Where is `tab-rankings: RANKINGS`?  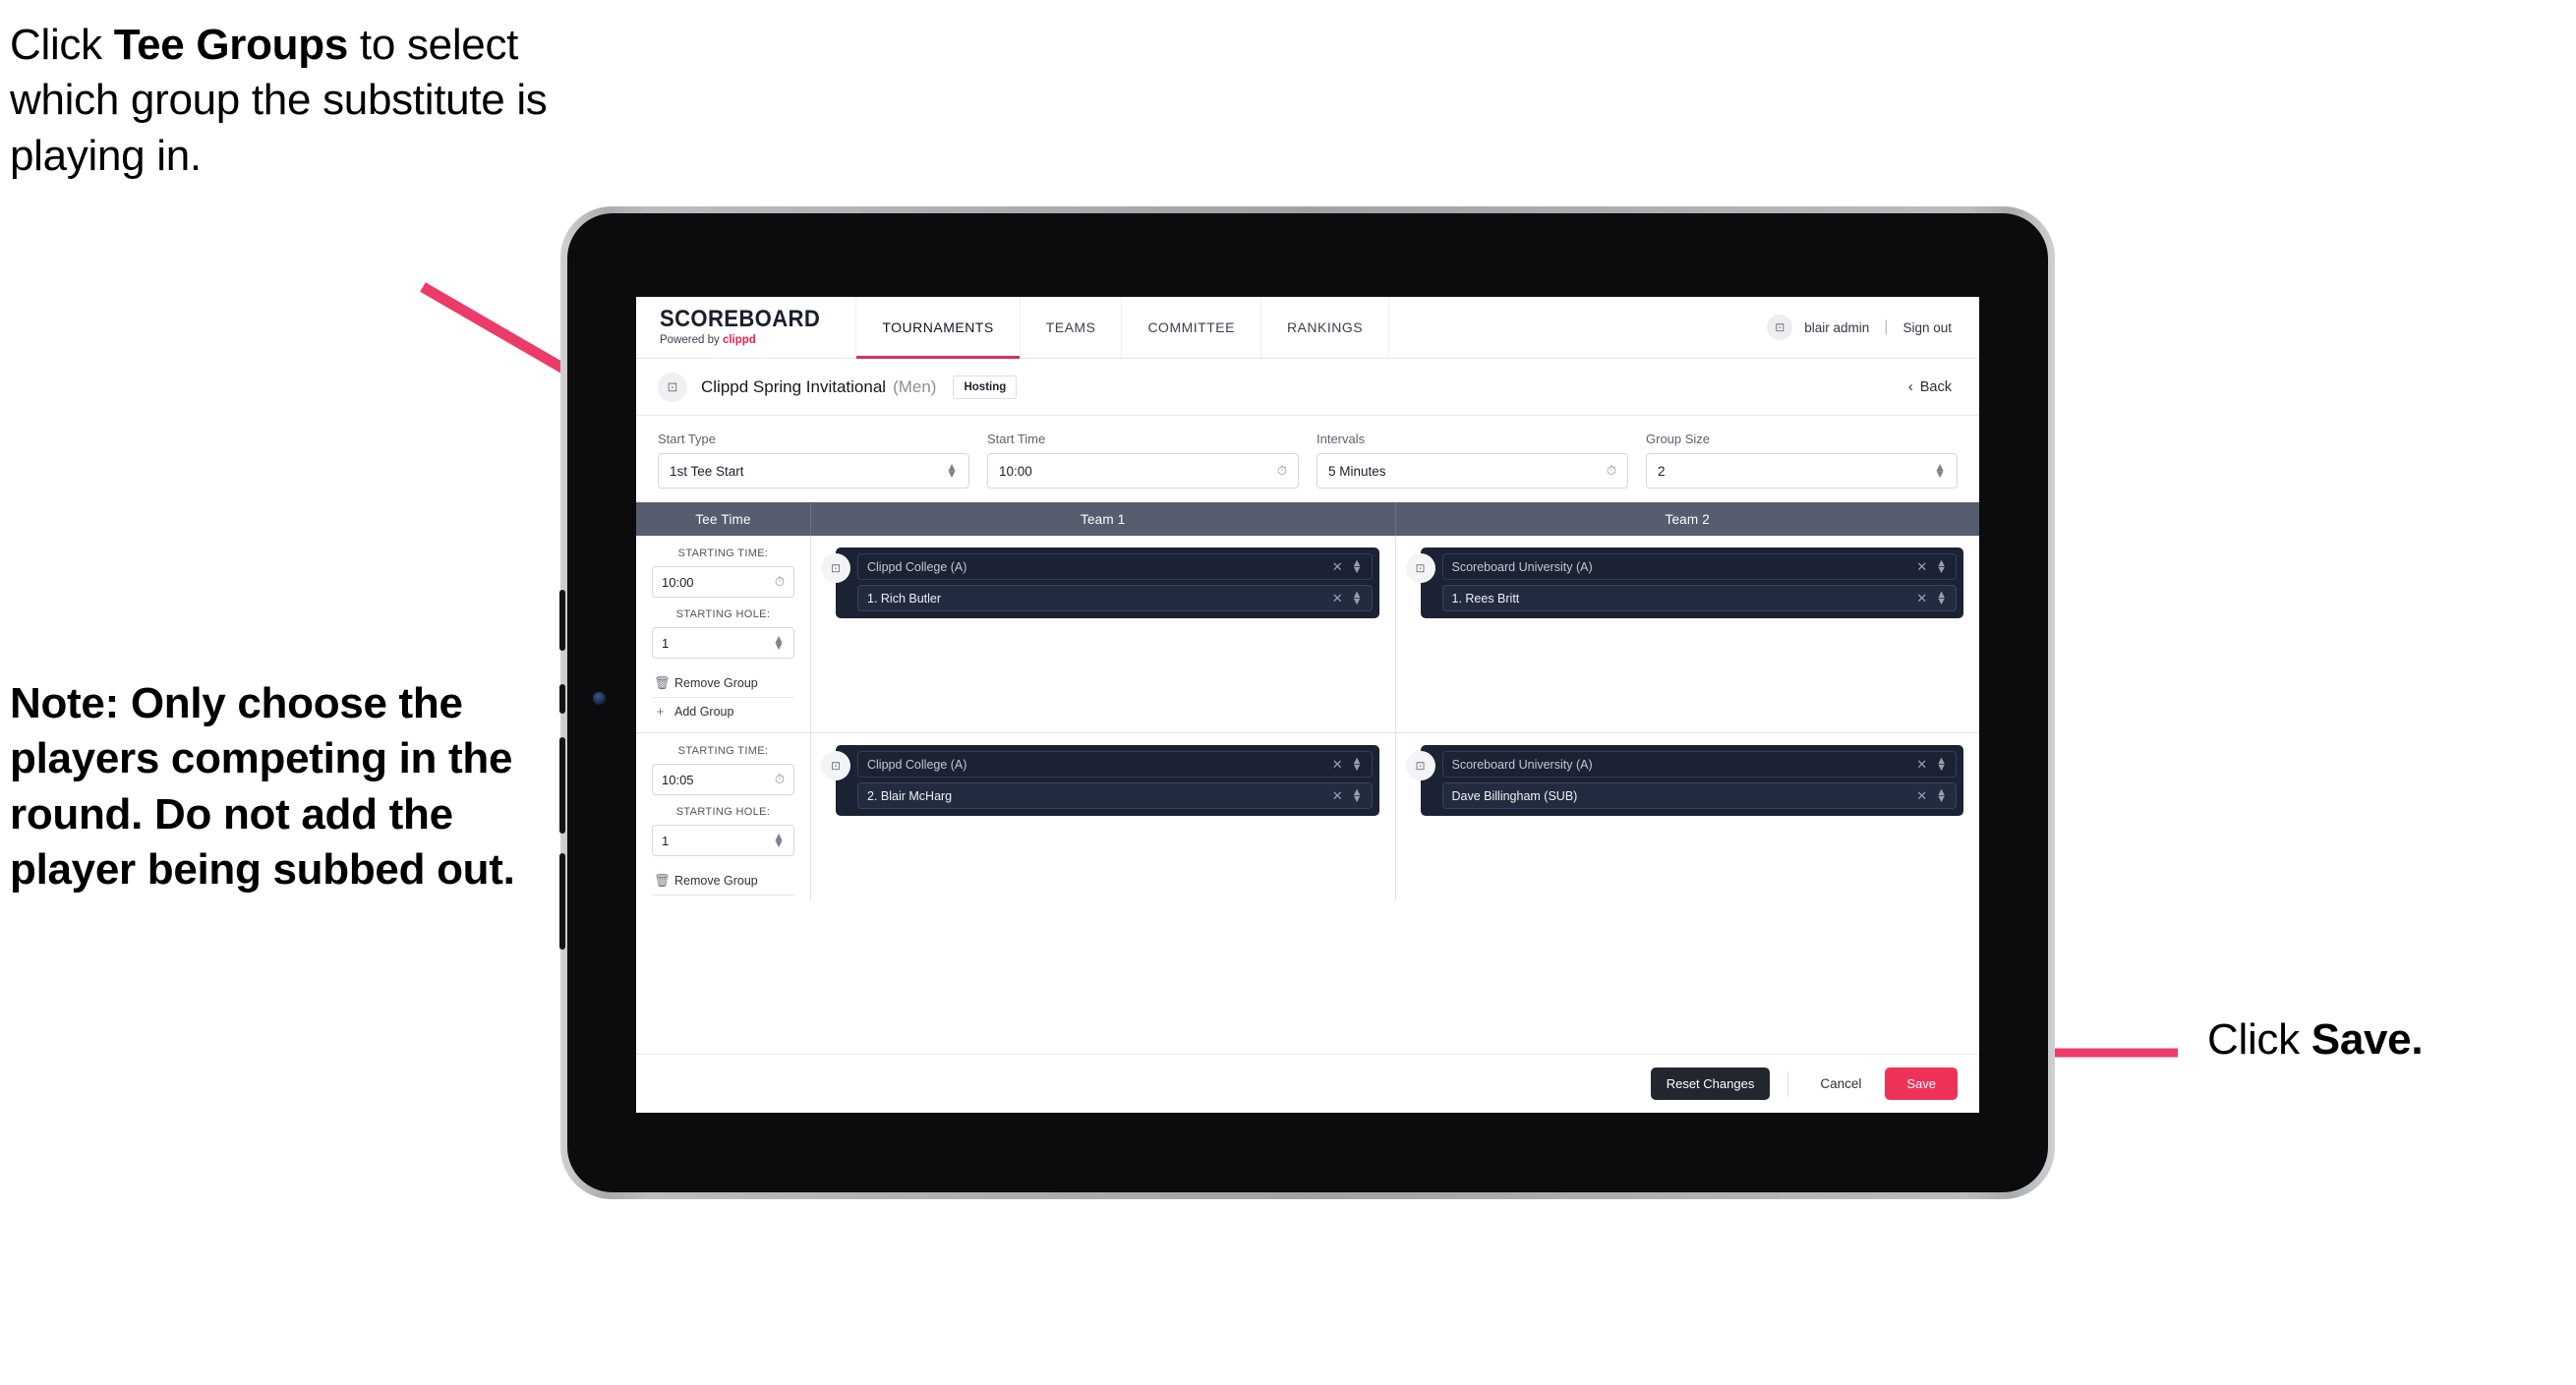
tab-rankings: RANKINGS is located at coordinates (1325, 328).